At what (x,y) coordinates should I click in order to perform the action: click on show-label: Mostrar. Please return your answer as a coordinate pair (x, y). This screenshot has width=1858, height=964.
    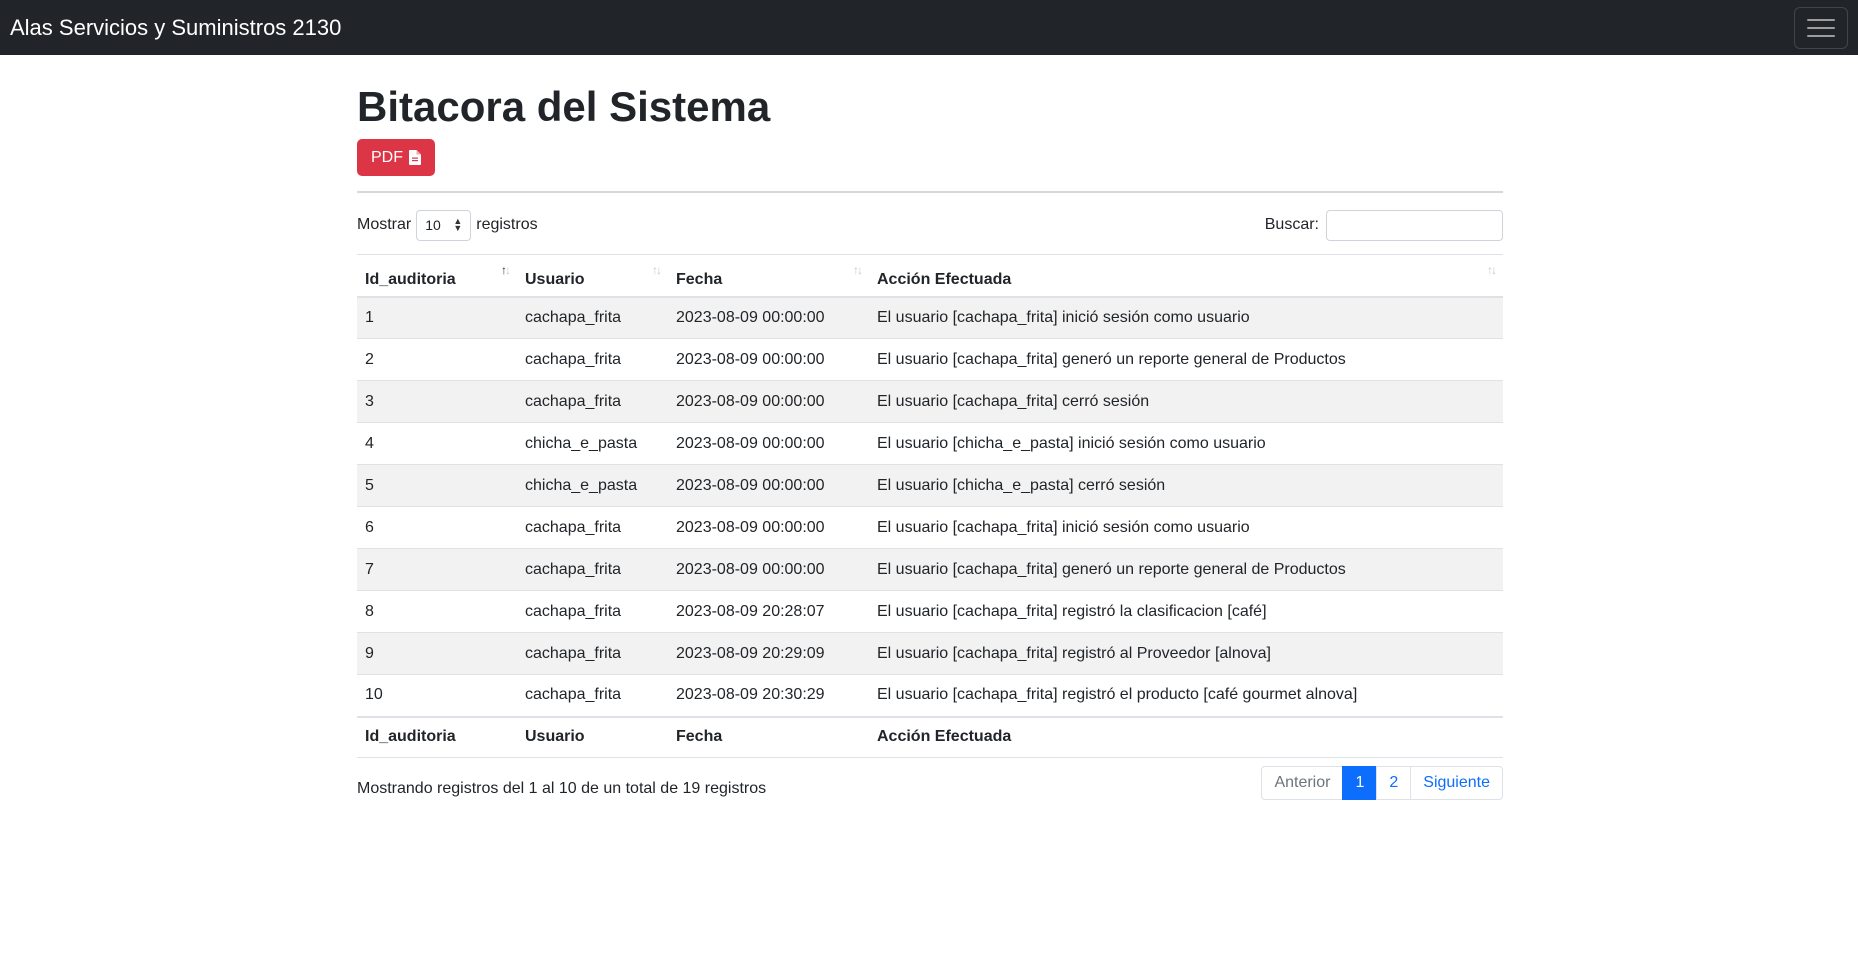
    Looking at the image, I should click on (384, 224).